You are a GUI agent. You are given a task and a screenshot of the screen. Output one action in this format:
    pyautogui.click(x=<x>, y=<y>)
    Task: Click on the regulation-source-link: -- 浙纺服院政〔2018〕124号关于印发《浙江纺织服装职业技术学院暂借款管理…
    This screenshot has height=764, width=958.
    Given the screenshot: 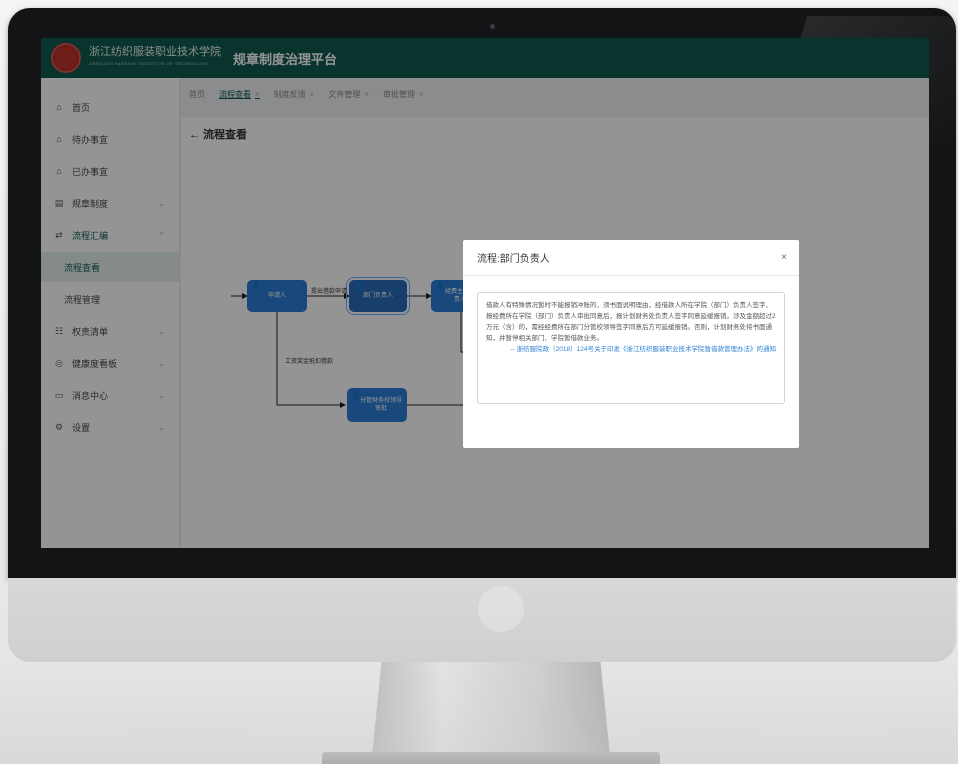 What is the action you would take?
    pyautogui.click(x=631, y=349)
    